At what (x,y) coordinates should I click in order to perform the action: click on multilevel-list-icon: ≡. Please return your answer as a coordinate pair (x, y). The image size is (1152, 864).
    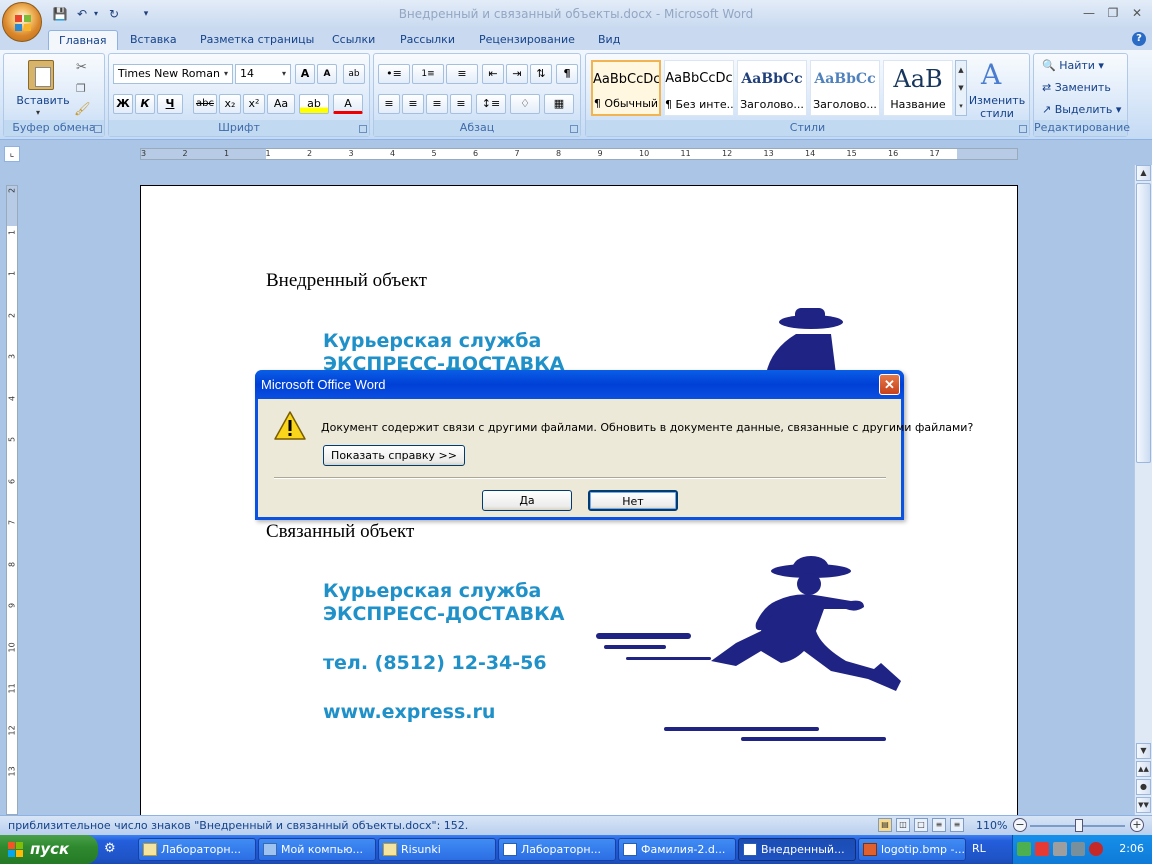
    Looking at the image, I should click on (462, 74).